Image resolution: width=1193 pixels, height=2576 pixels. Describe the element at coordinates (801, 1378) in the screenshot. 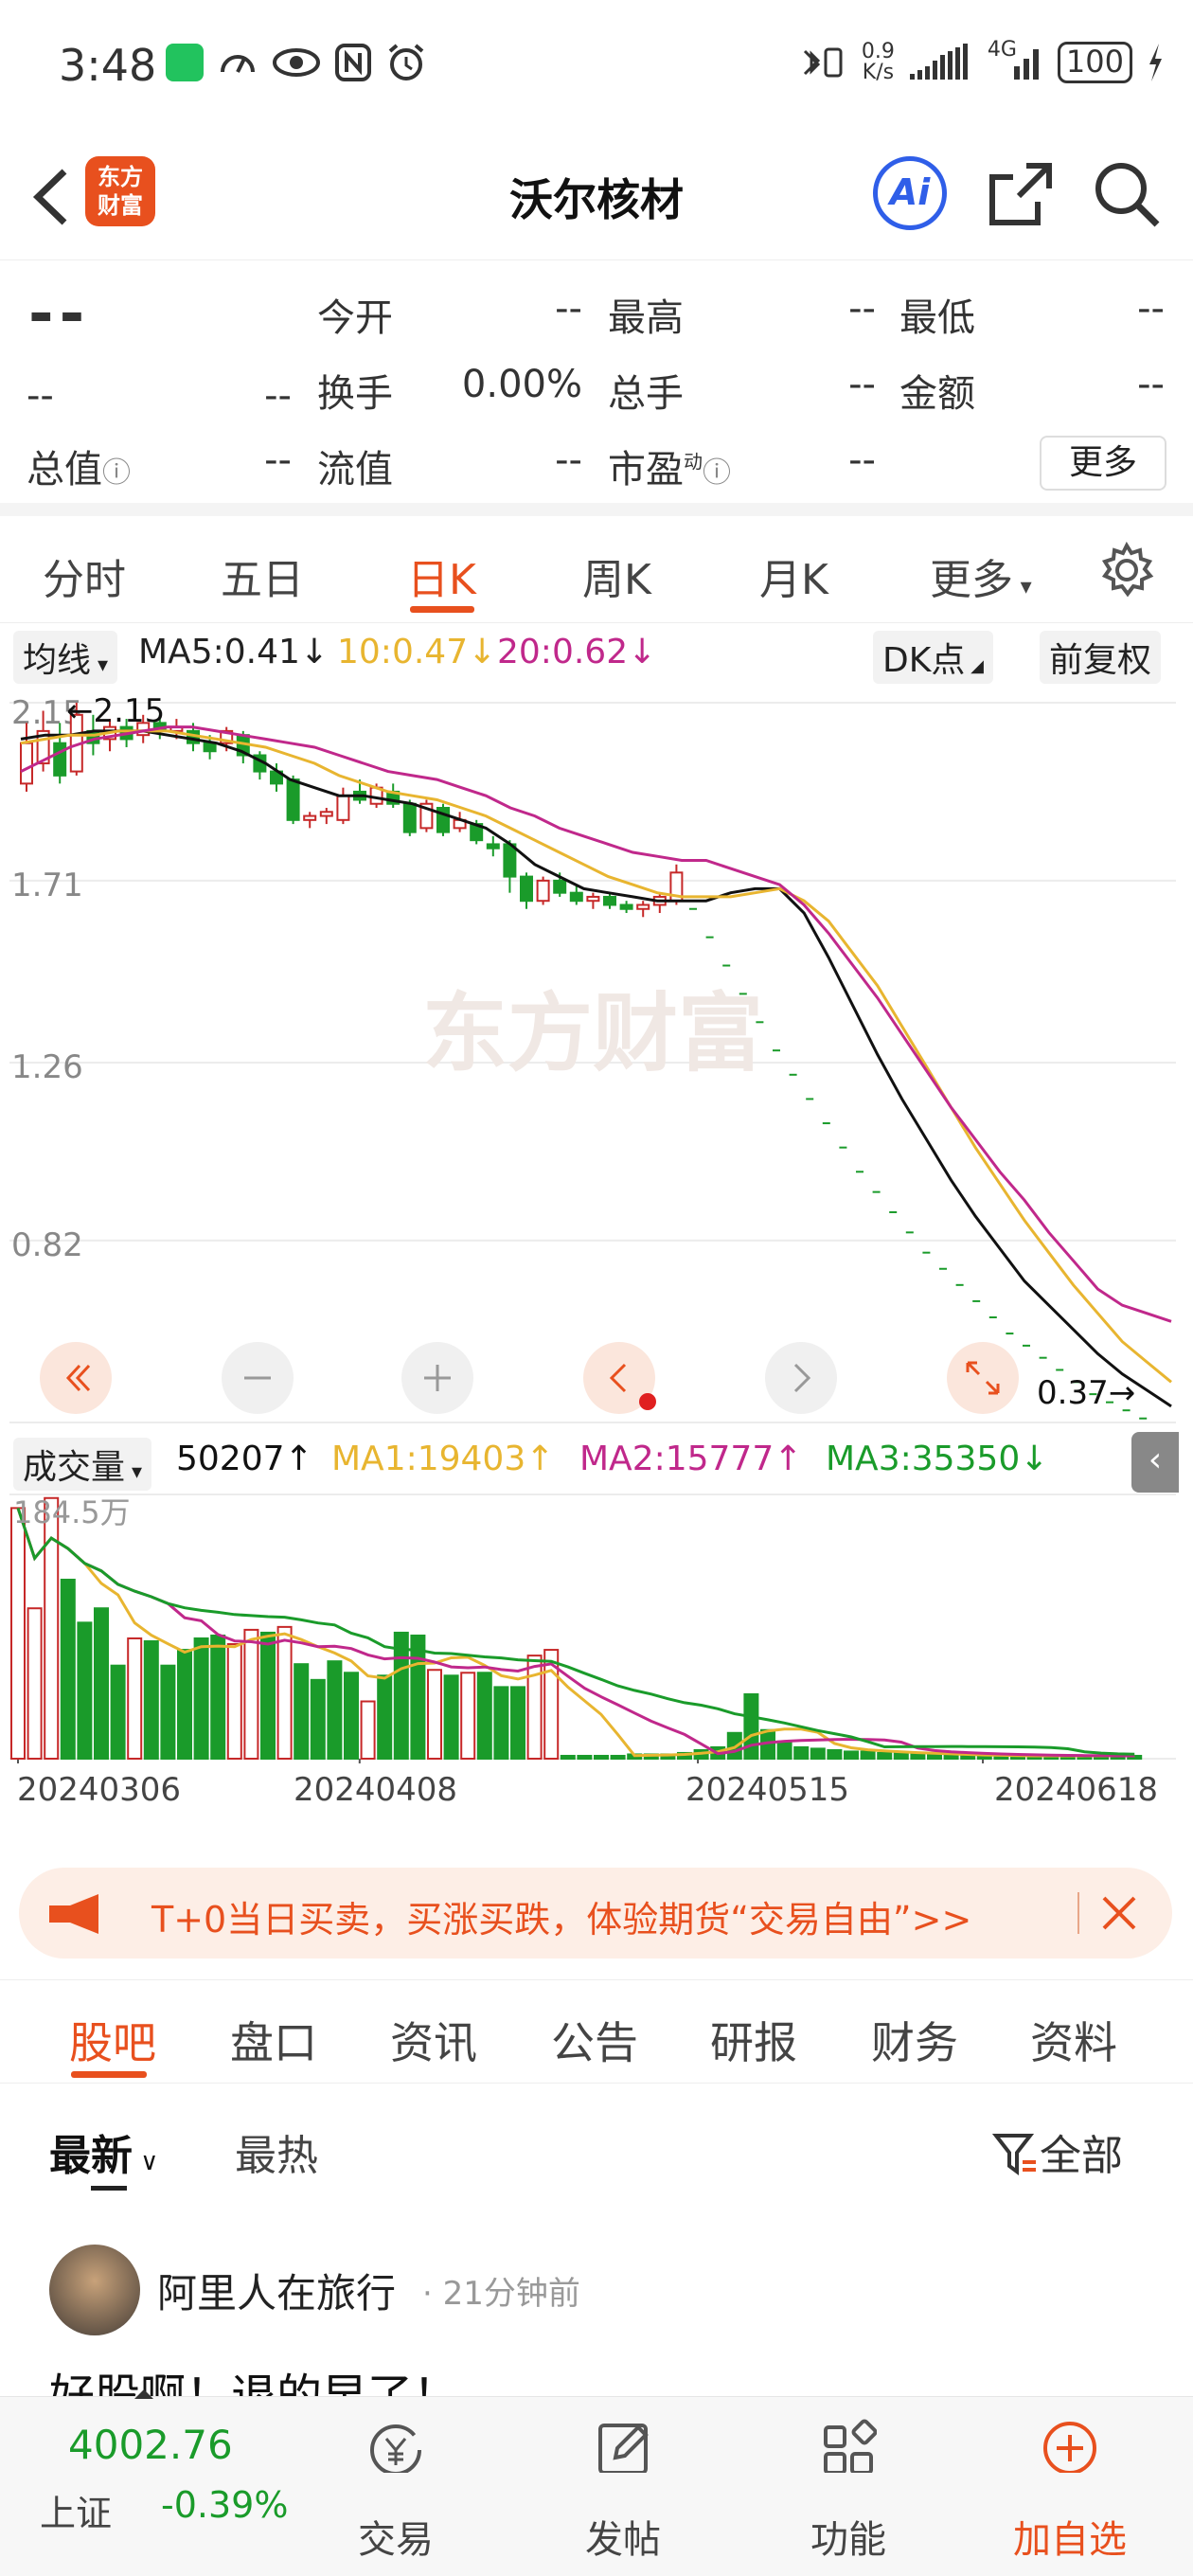

I see `step-right-icon` at that location.